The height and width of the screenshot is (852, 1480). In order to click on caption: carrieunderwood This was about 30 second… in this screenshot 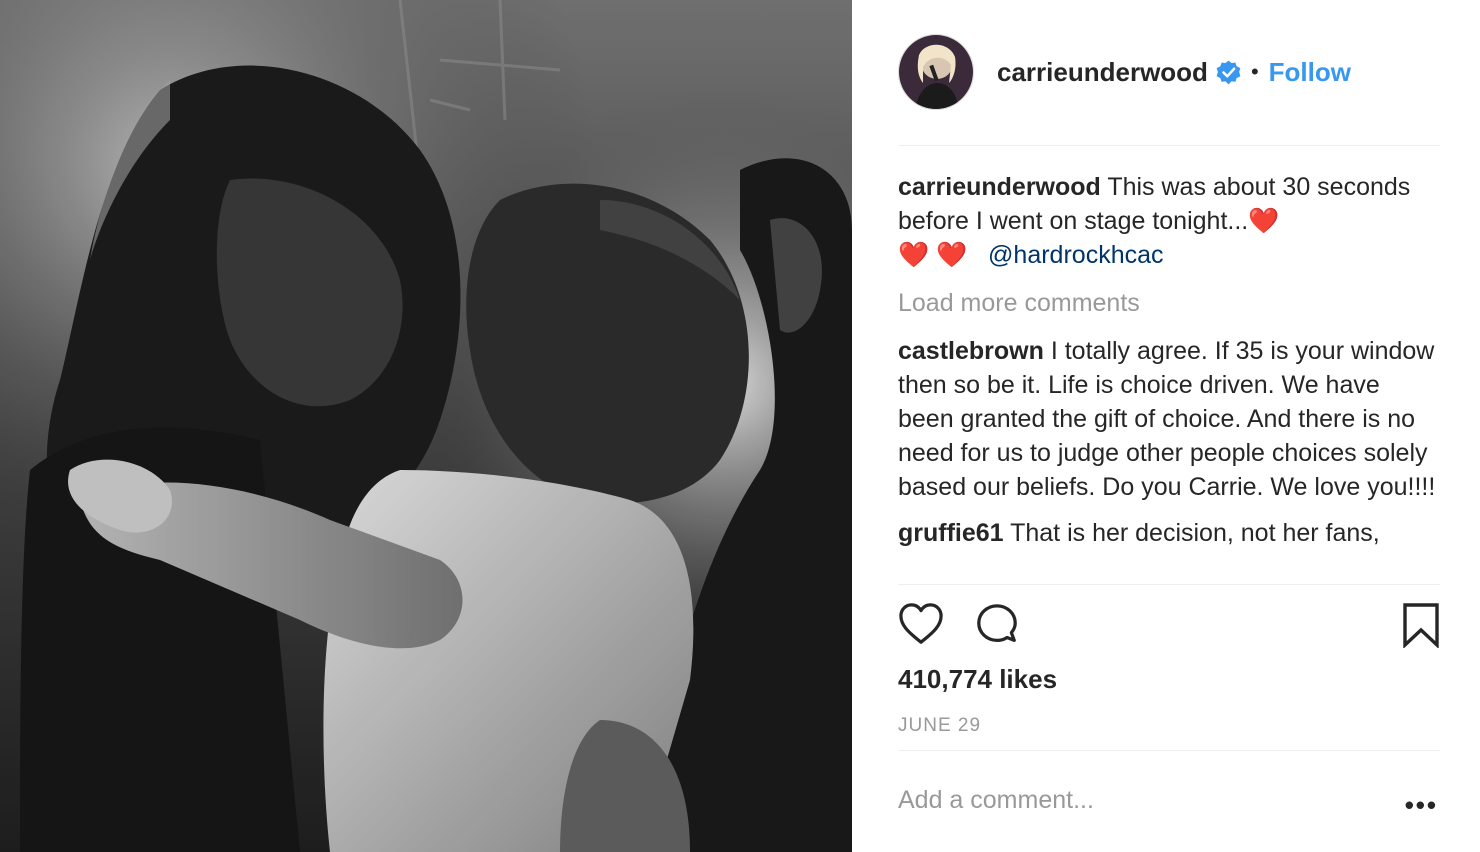, I will do `click(1169, 221)`.